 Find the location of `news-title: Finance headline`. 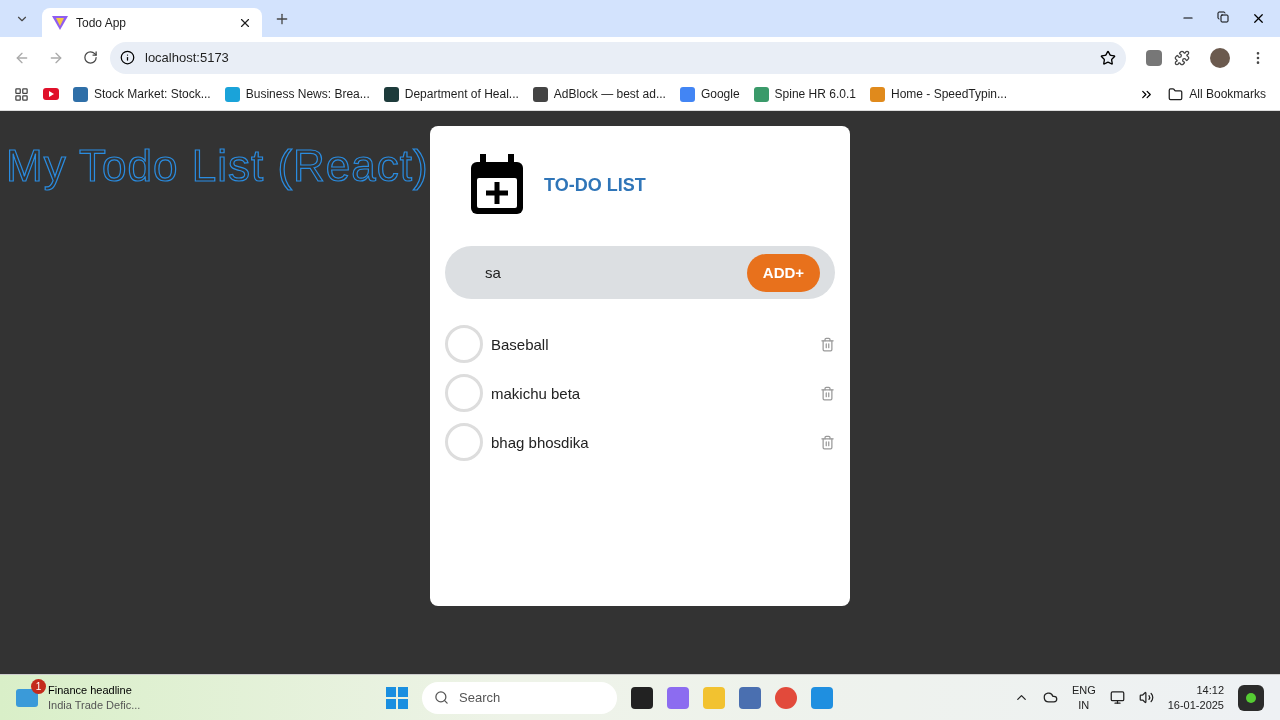

news-title: Finance headline is located at coordinates (90, 690).